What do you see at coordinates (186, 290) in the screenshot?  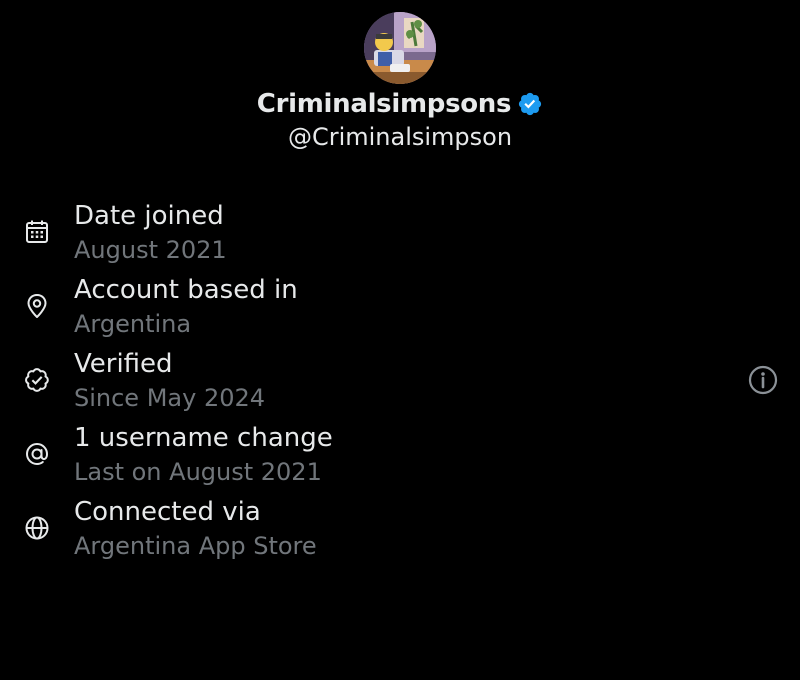 I see `info-label: Account based in` at bounding box center [186, 290].